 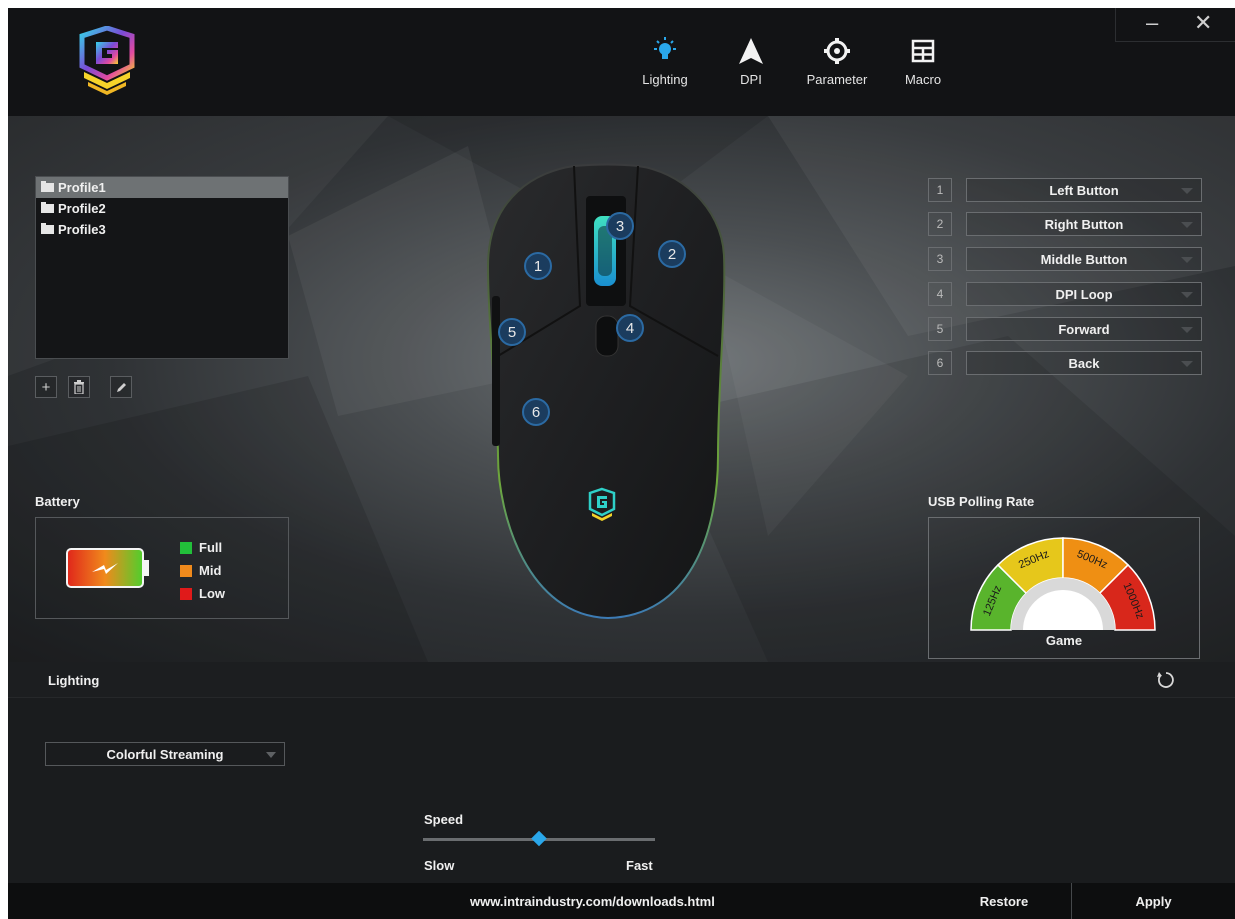 What do you see at coordinates (923, 66) in the screenshot?
I see `tab-macro: Macro` at bounding box center [923, 66].